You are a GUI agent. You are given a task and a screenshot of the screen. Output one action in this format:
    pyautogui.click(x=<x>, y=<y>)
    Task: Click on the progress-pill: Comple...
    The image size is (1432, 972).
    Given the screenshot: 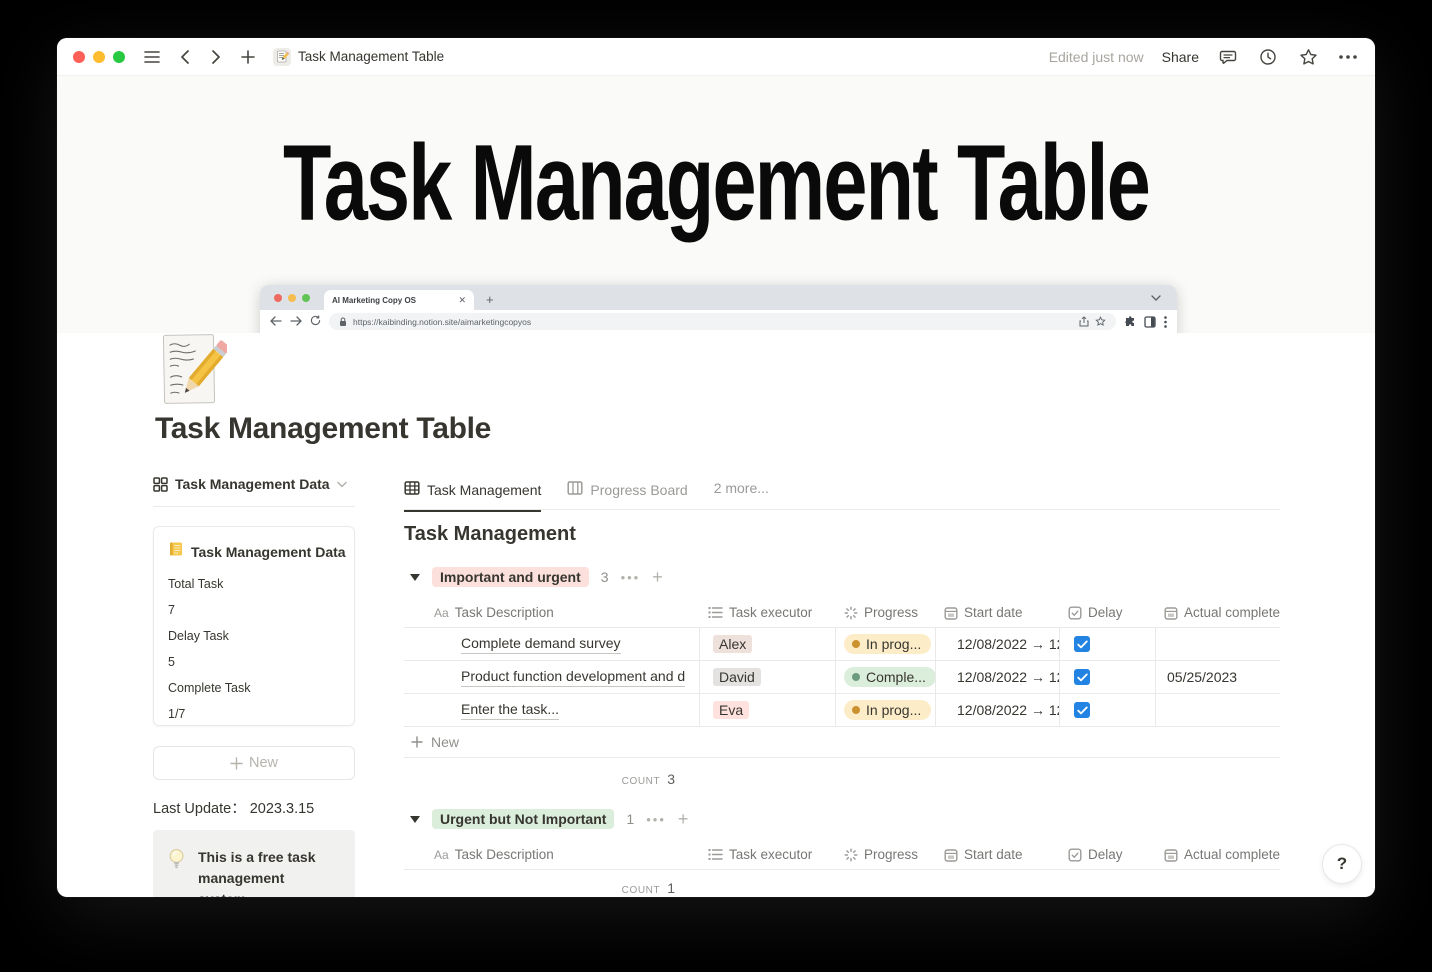 What is the action you would take?
    pyautogui.click(x=889, y=677)
    